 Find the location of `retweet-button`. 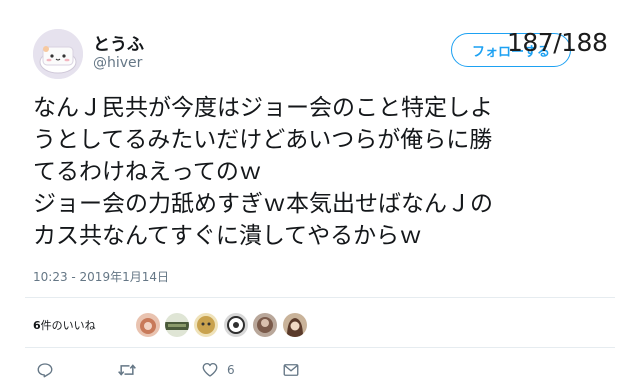

retweet-button is located at coordinates (127, 370).